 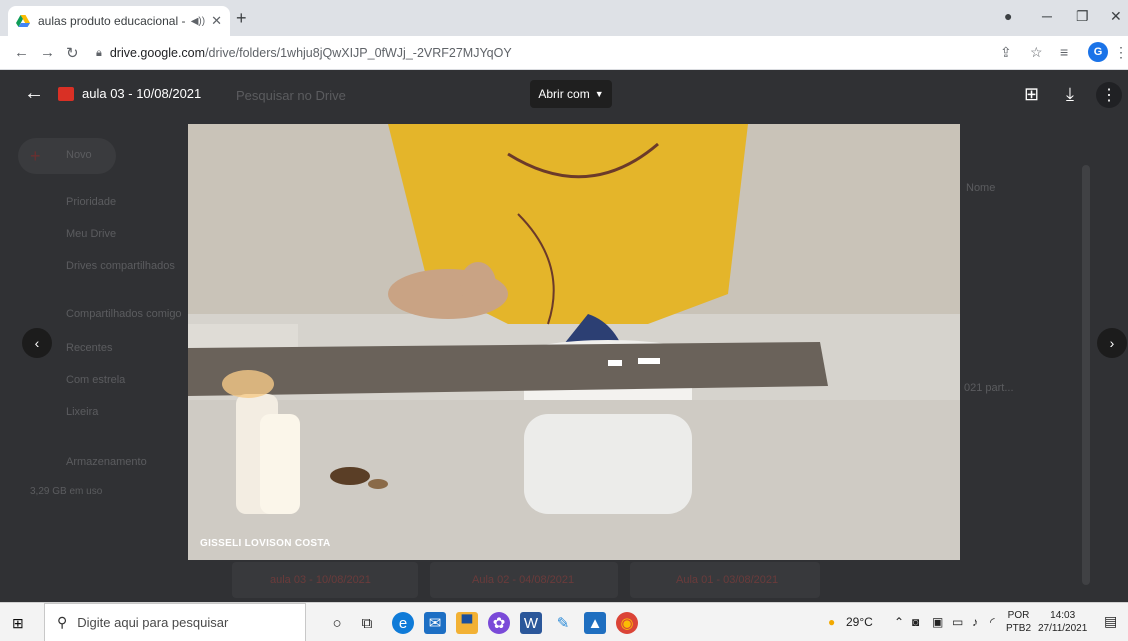 I want to click on paint-icon: ✎, so click(x=563, y=623).